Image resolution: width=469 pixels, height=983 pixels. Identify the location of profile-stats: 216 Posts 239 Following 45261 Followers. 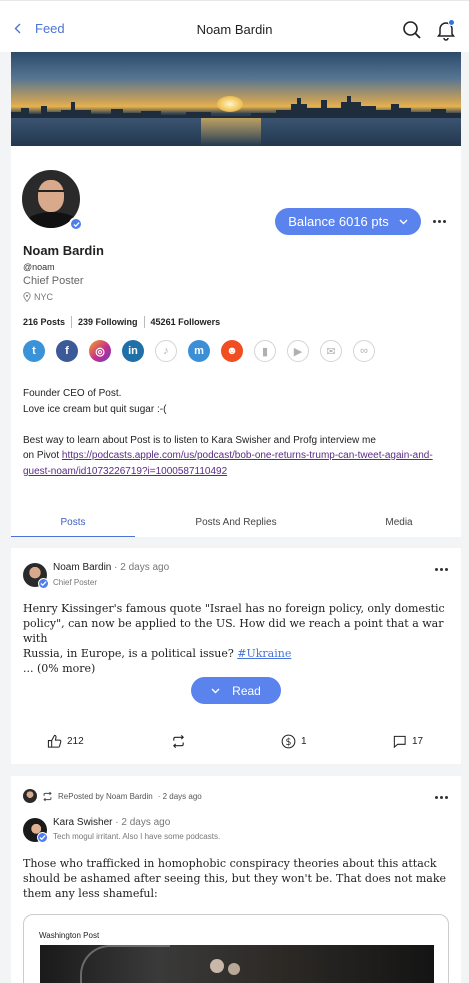
(121, 322).